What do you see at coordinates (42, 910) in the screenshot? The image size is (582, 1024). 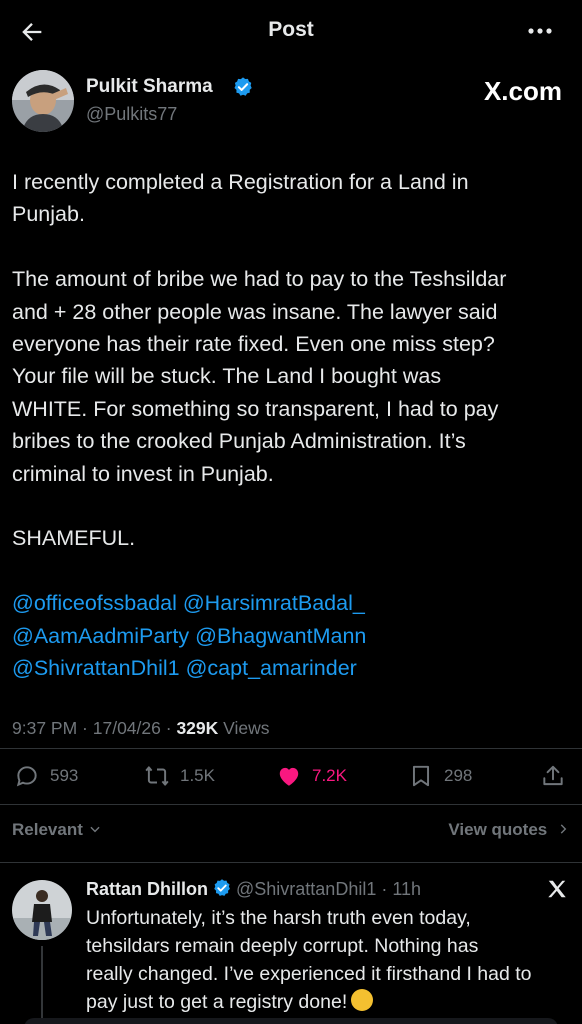 I see `reply-avatar` at bounding box center [42, 910].